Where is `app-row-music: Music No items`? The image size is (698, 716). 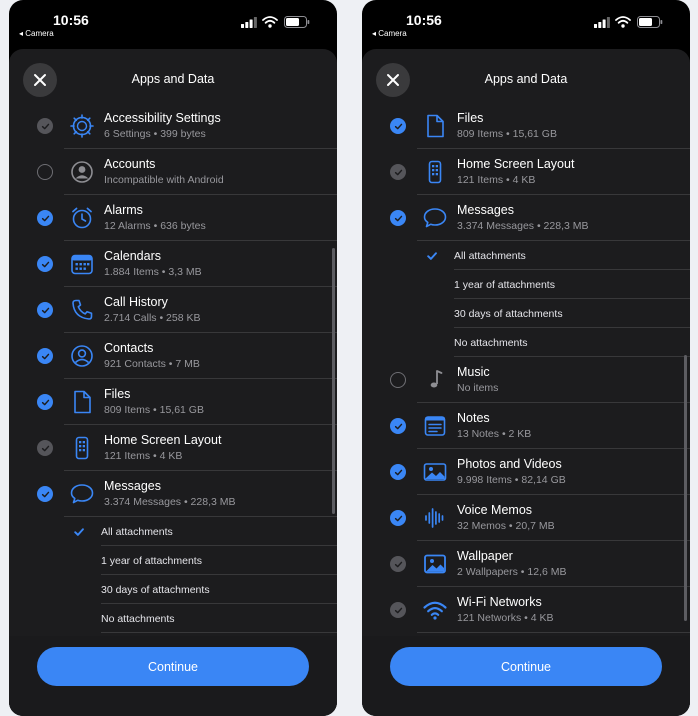 app-row-music: Music No items is located at coordinates (540, 380).